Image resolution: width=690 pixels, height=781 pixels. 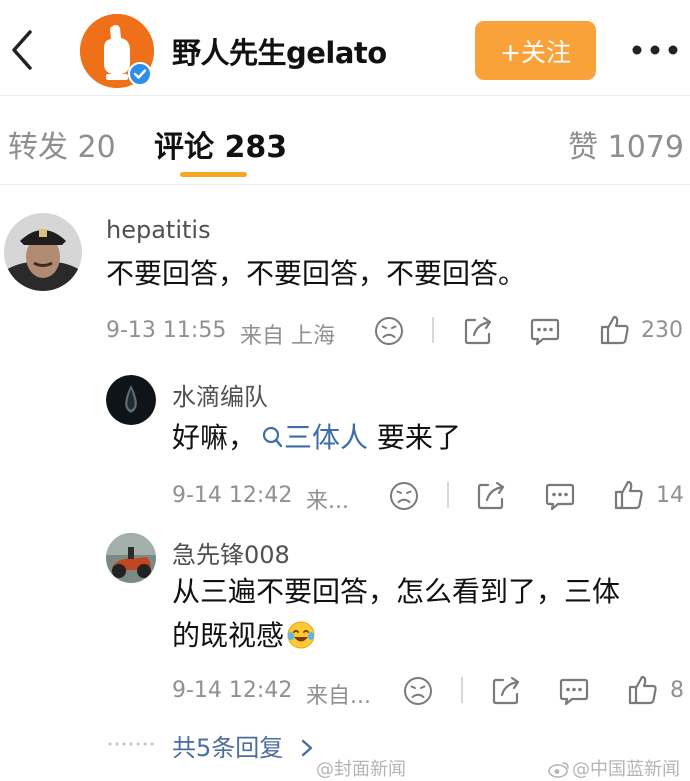 I want to click on like-count: 230, so click(x=662, y=330).